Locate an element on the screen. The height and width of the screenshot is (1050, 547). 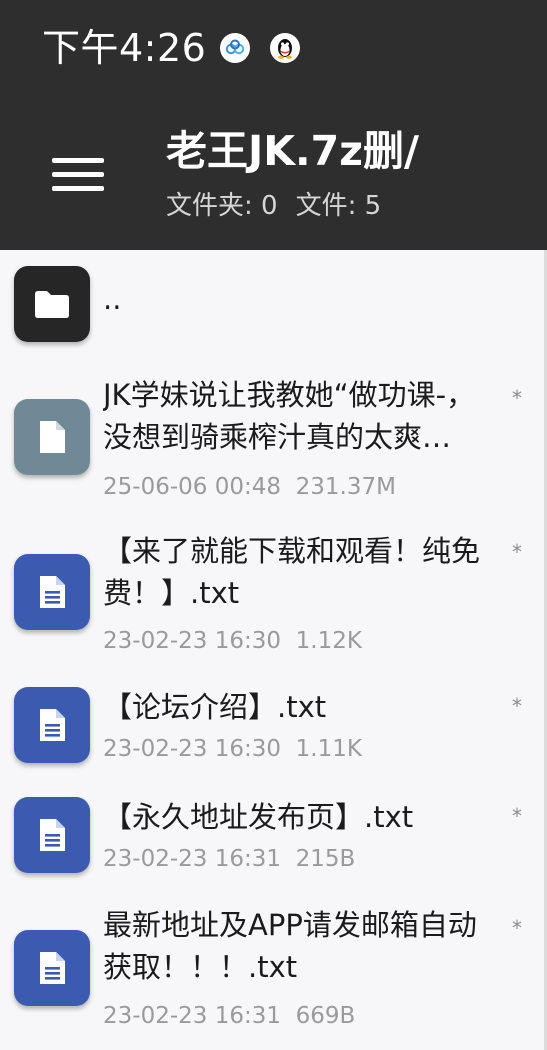
file-icon is located at coordinates (52, 437).